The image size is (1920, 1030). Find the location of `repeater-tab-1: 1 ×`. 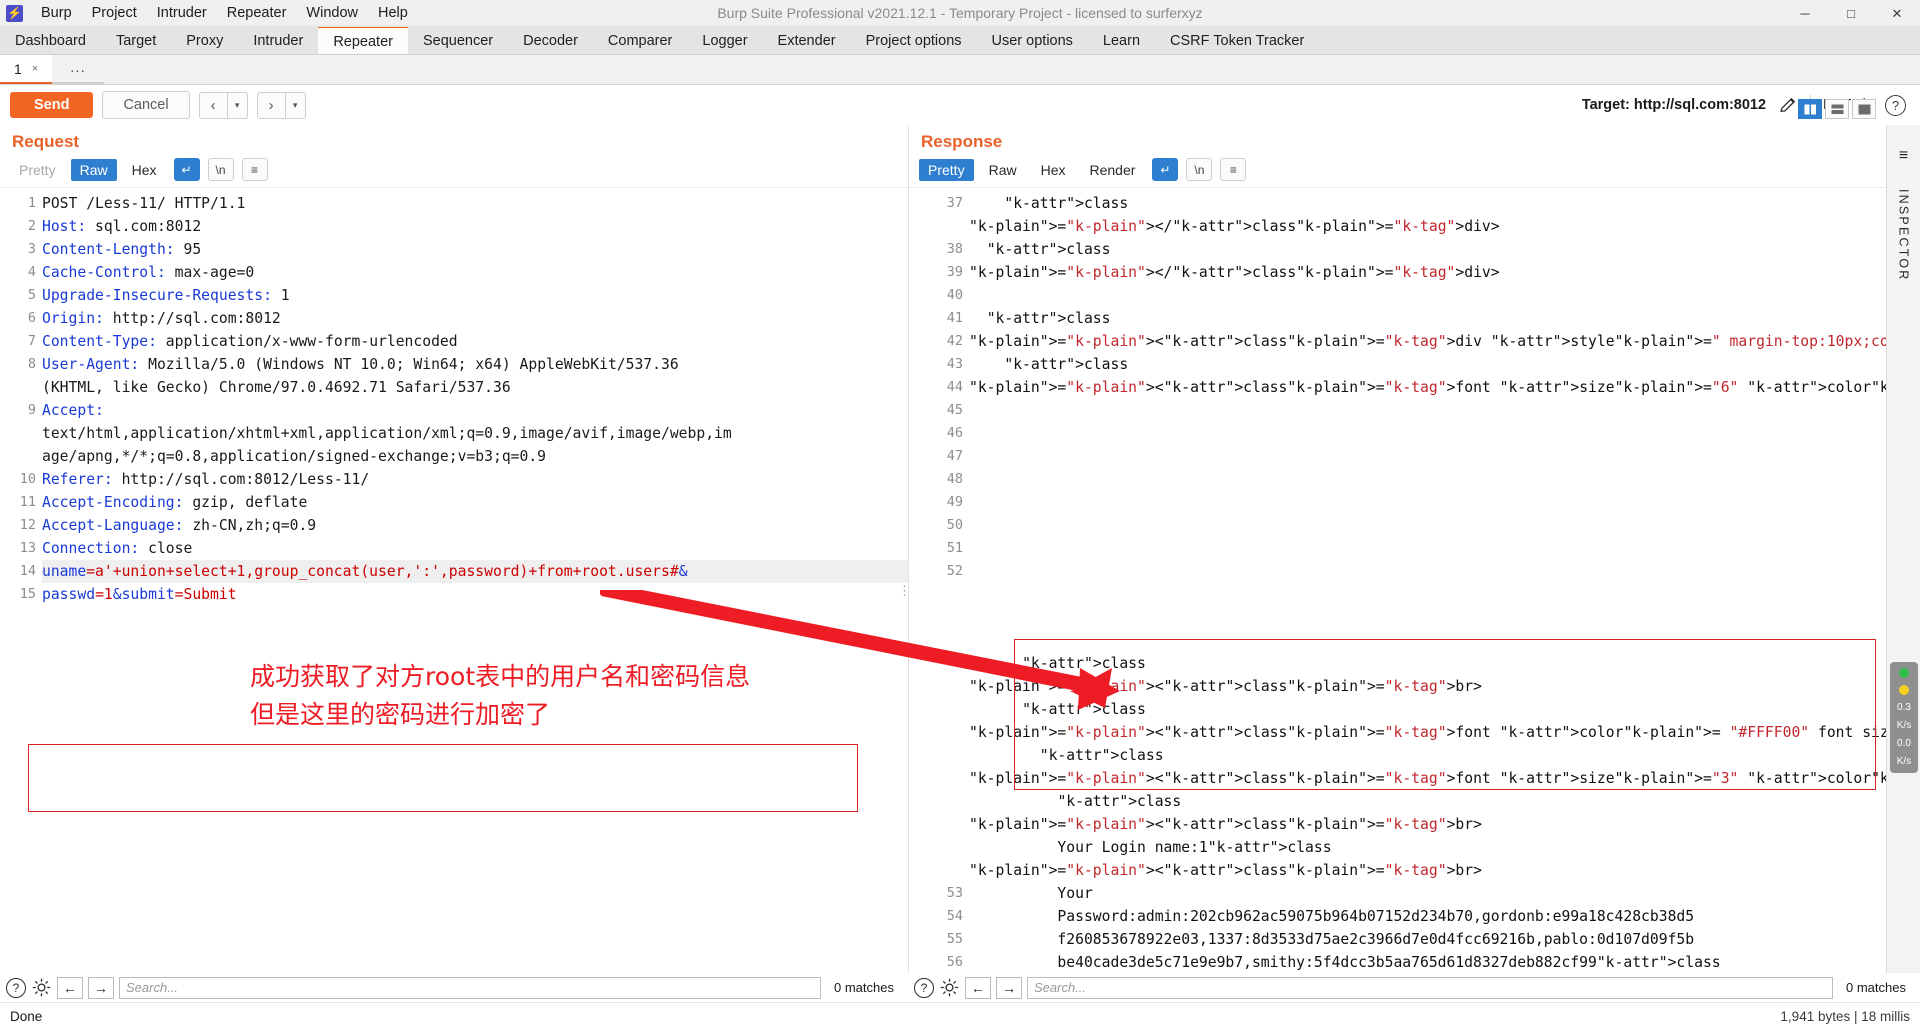

repeater-tab-1: 1 × is located at coordinates (26, 69).